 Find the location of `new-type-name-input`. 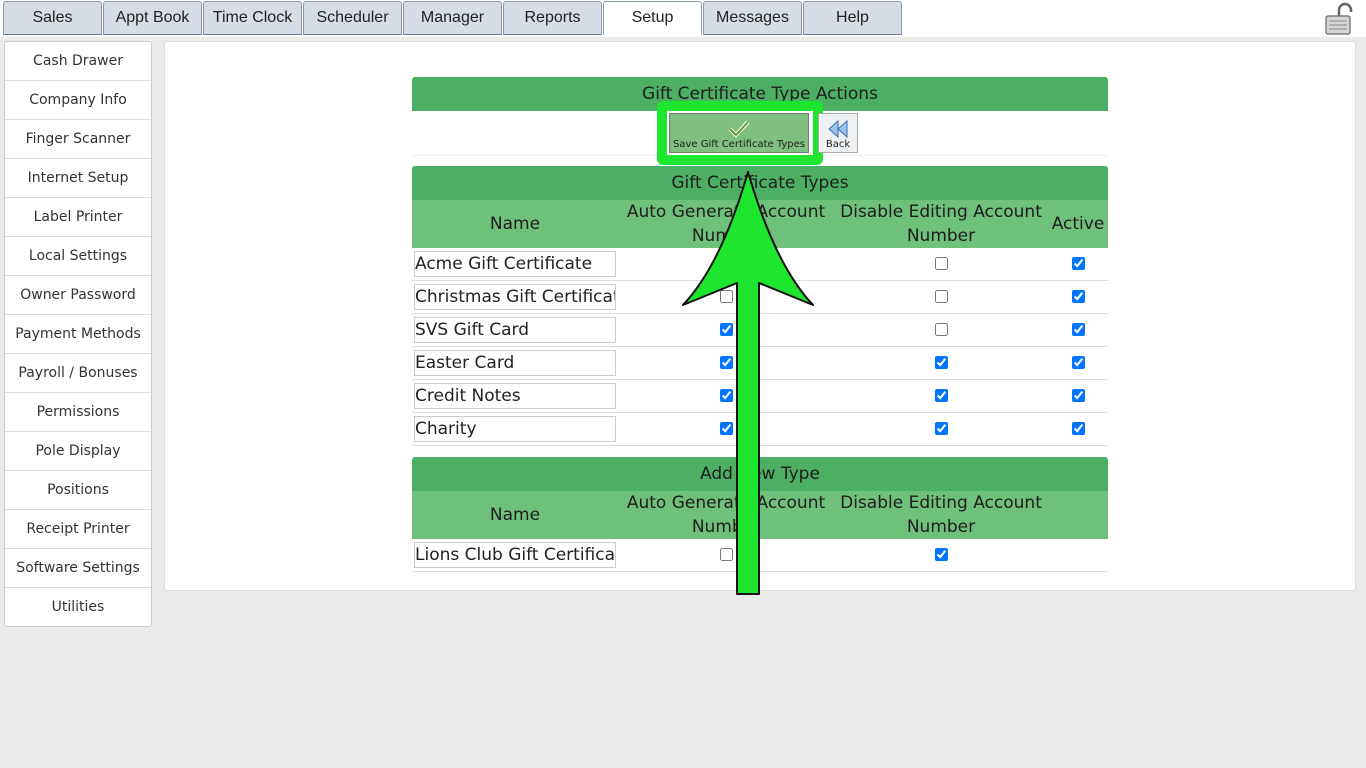

new-type-name-input is located at coordinates (515, 555).